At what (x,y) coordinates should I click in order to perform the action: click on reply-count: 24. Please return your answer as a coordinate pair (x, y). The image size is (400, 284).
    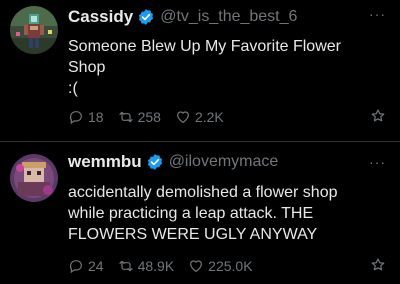
    Looking at the image, I should click on (96, 266).